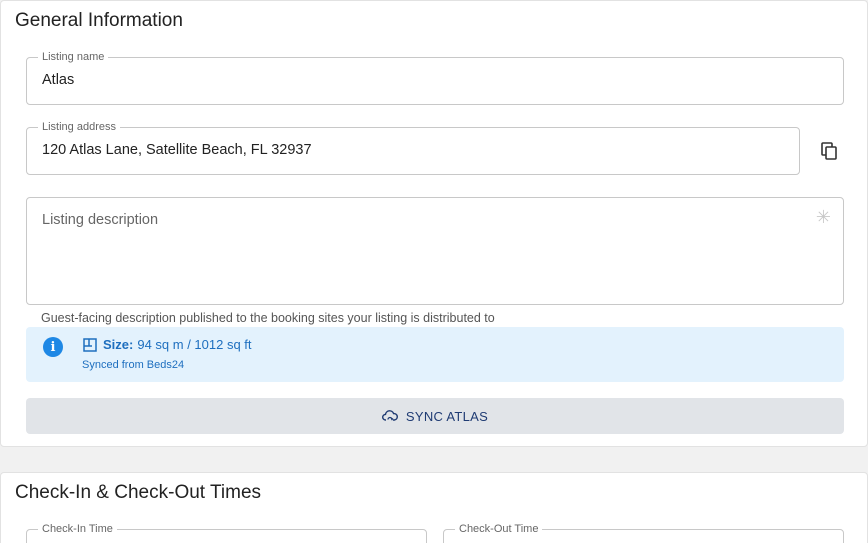 Image resolution: width=868 pixels, height=543 pixels. What do you see at coordinates (58, 80) in the screenshot?
I see `listing-name-value: Atlas` at bounding box center [58, 80].